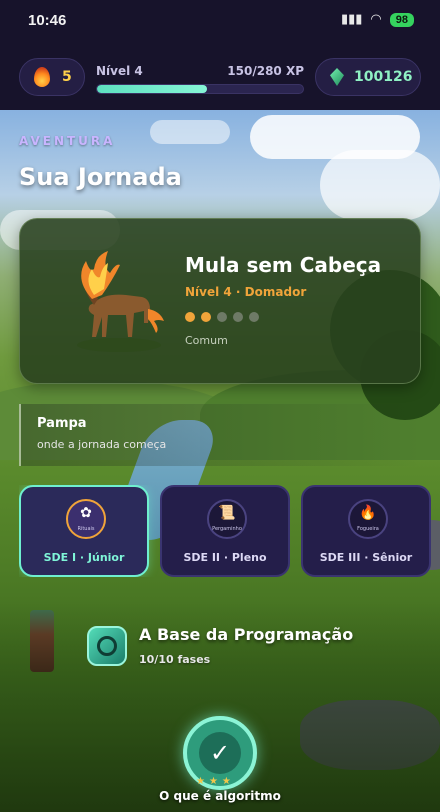 The width and height of the screenshot is (440, 812). I want to click on tier-label: SDE III · Sênior, so click(366, 557).